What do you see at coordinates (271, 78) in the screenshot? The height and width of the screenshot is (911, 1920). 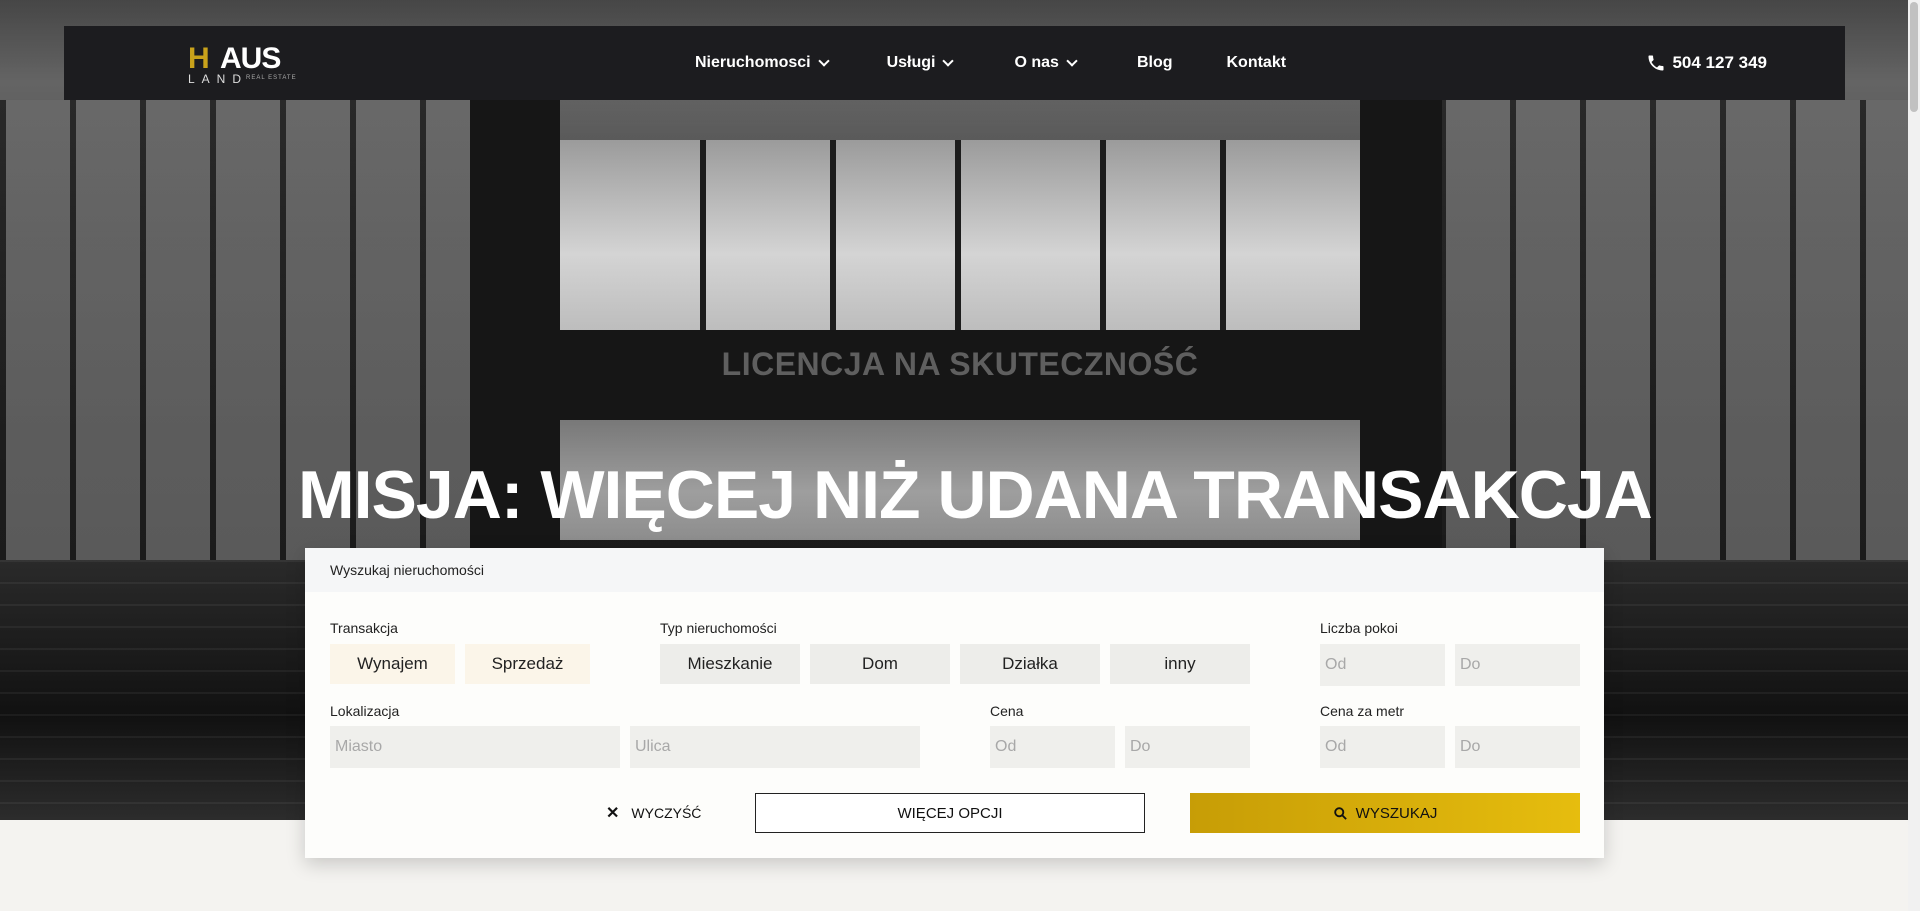 I see `logo-tagline: REAL ESTATE` at bounding box center [271, 78].